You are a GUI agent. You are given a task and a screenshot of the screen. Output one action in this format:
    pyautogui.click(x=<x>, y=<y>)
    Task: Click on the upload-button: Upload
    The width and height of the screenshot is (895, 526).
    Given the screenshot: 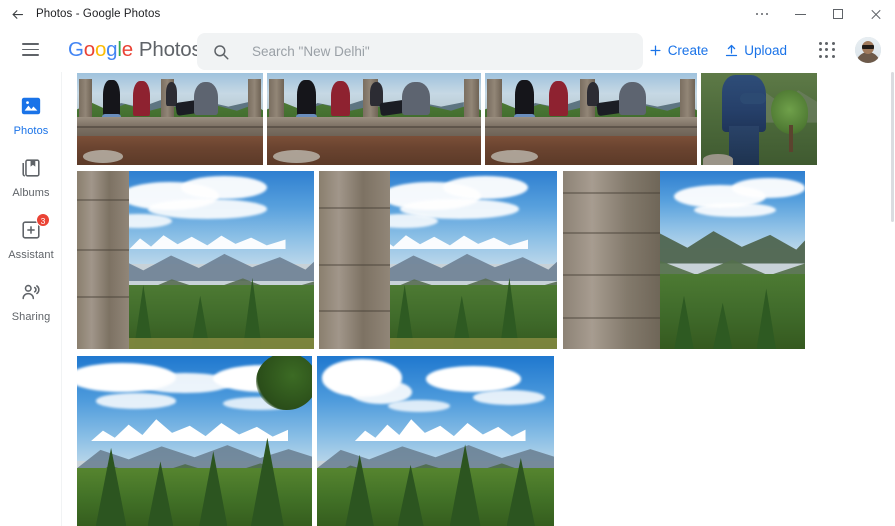 What is the action you would take?
    pyautogui.click(x=755, y=50)
    